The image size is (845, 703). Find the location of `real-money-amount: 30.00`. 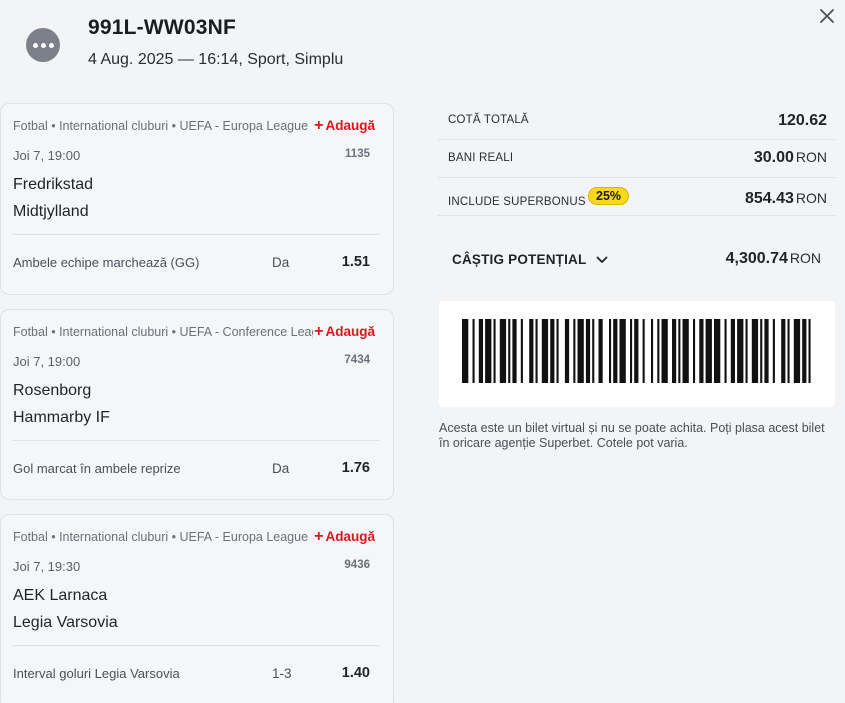

real-money-amount: 30.00 is located at coordinates (773, 157).